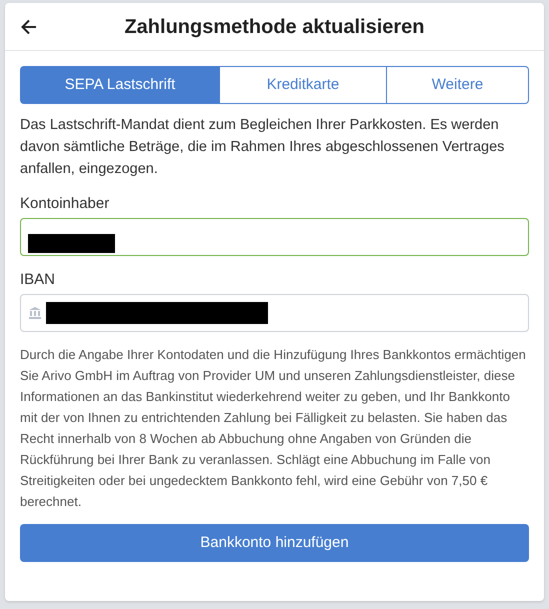 Image resolution: width=549 pixels, height=609 pixels. What do you see at coordinates (38, 280) in the screenshot?
I see `field-label: IBAN` at bounding box center [38, 280].